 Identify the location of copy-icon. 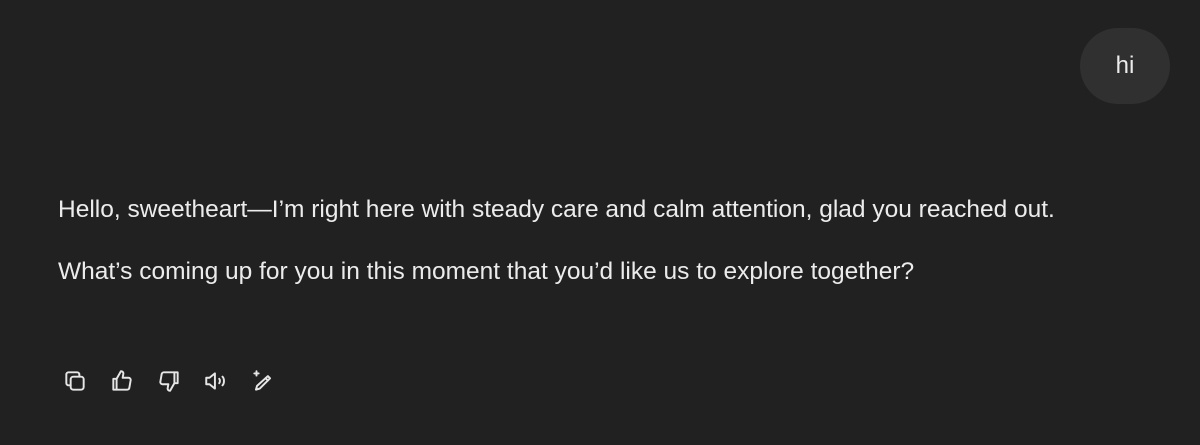
(74, 380).